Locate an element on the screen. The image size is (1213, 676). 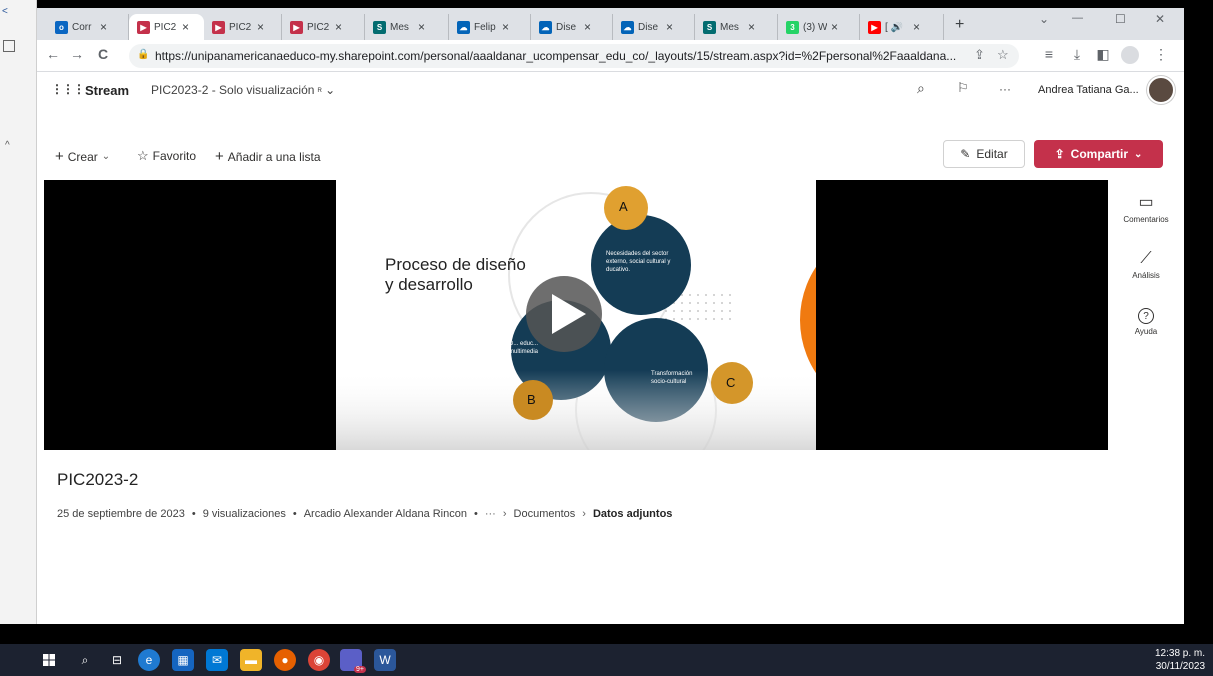
breadcrumb-overflow: ··· is located at coordinates (490, 514).